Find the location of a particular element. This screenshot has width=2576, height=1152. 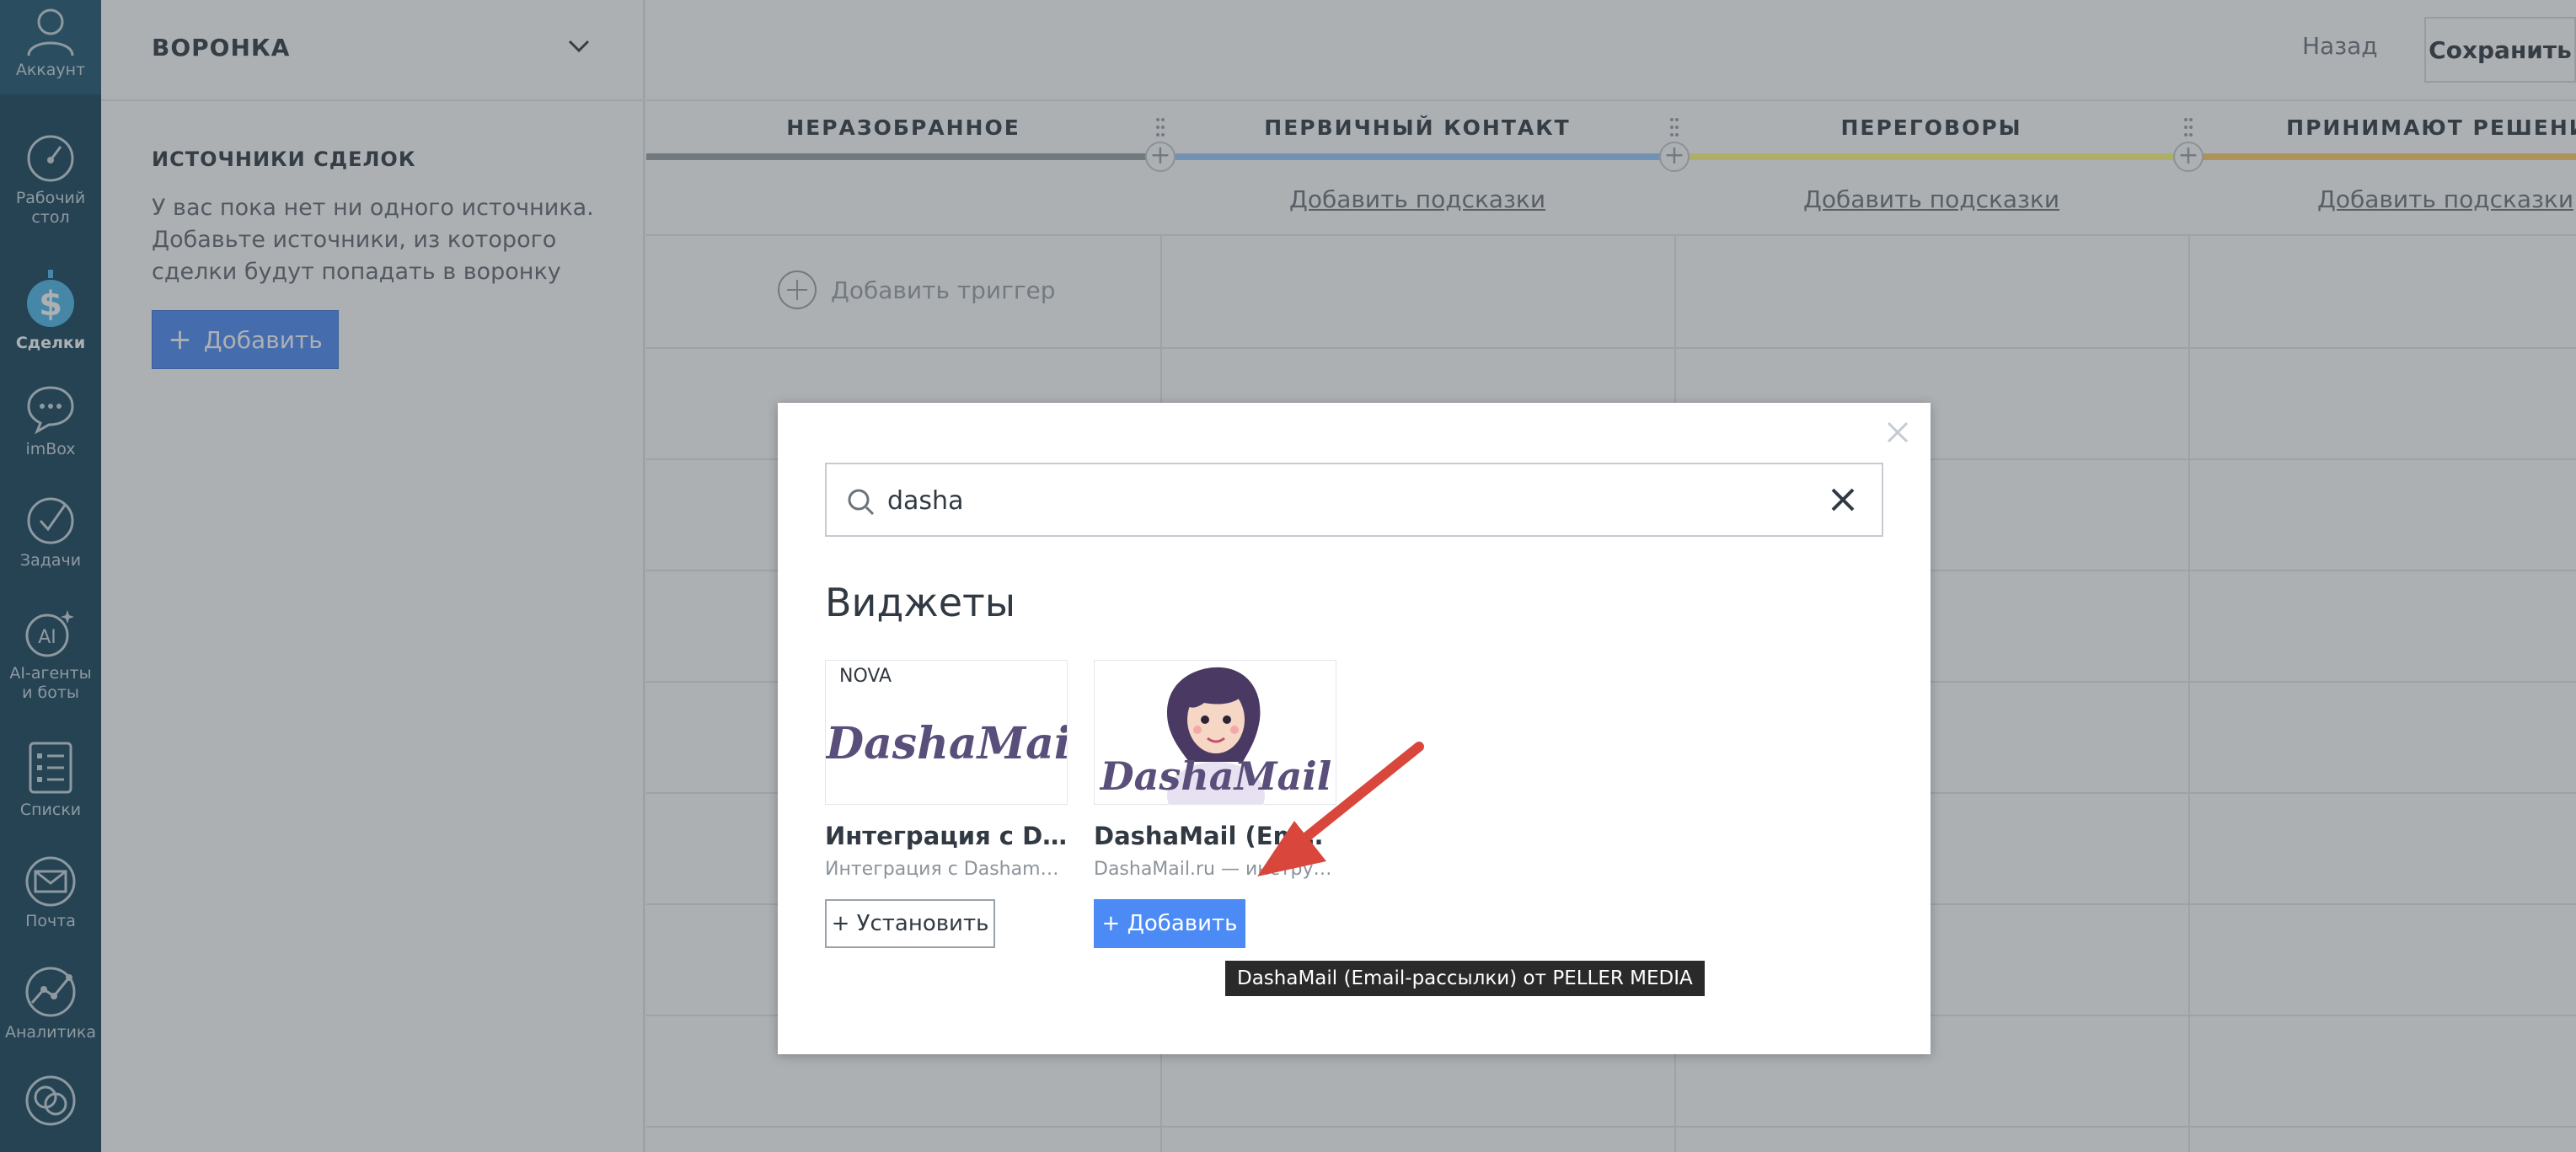

widget-thumbnail: NOVA DashaMail is located at coordinates (947, 732).